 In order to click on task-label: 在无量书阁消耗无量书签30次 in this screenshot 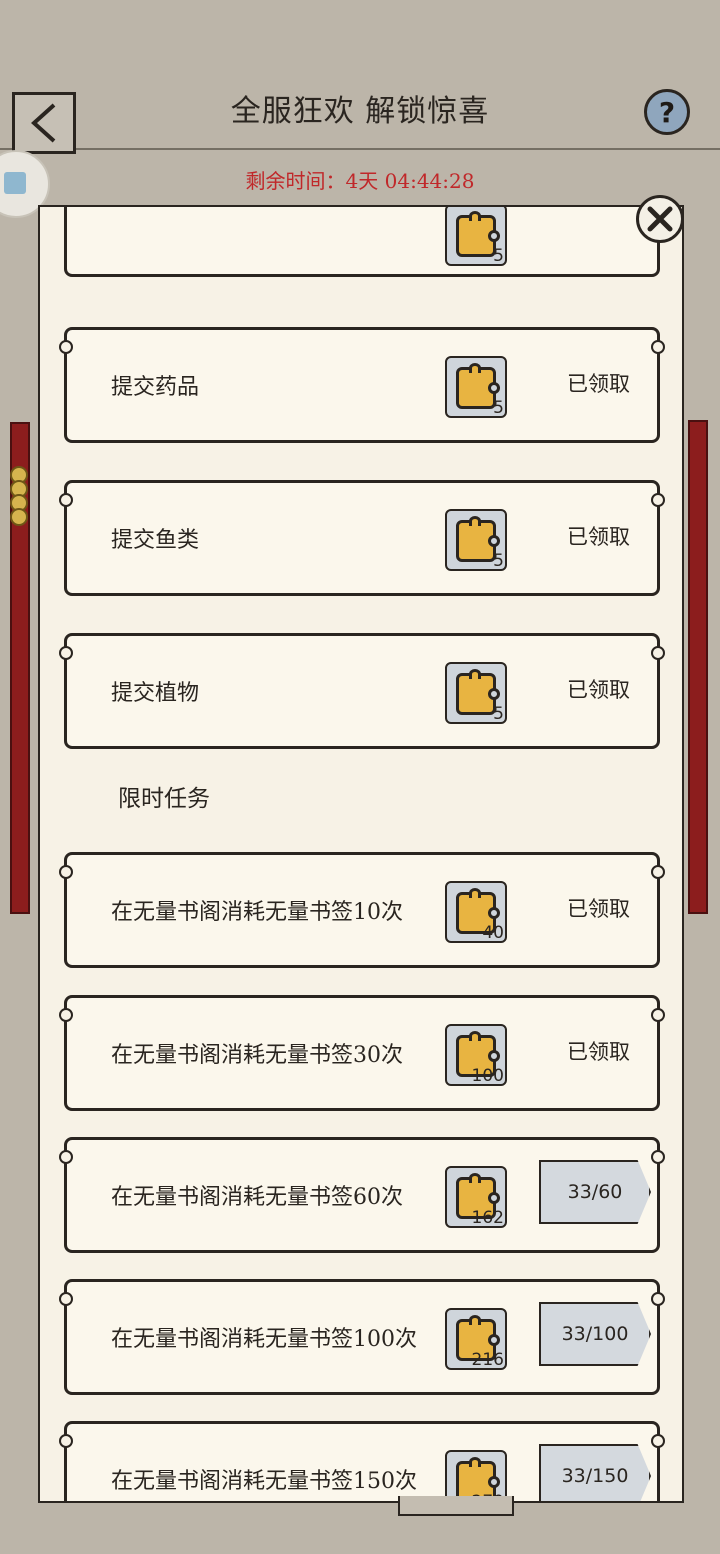, I will do `click(257, 1055)`.